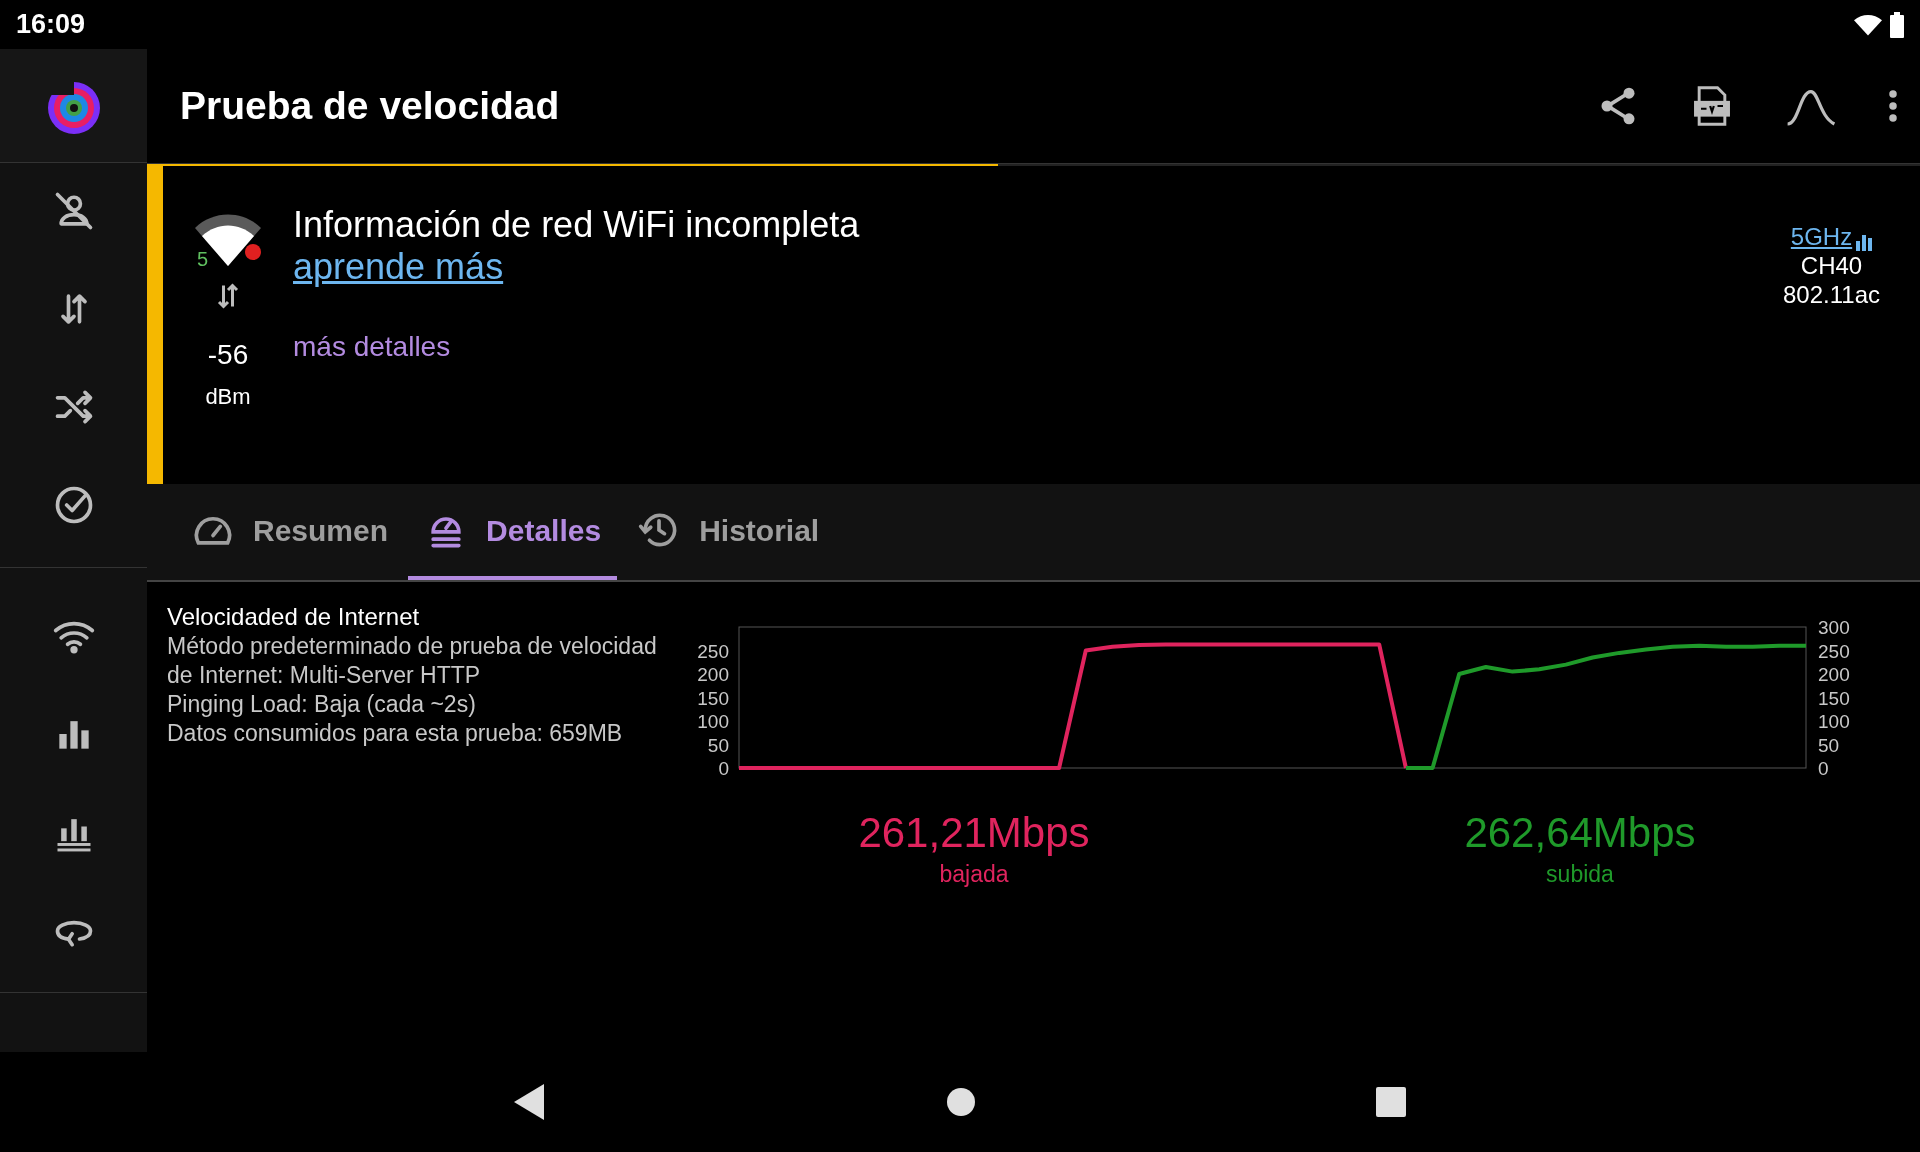 The height and width of the screenshot is (1152, 1920). What do you see at coordinates (203, 259) in the screenshot?
I see `band-digit: 5` at bounding box center [203, 259].